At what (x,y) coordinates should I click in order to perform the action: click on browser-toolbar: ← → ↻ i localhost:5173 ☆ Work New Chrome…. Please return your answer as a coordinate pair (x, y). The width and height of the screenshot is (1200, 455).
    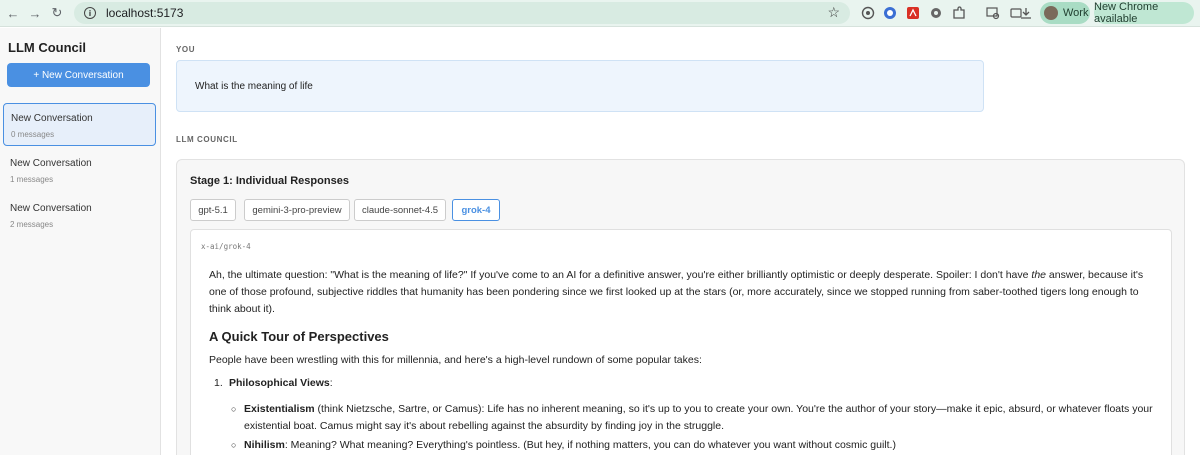
    Looking at the image, I should click on (600, 13).